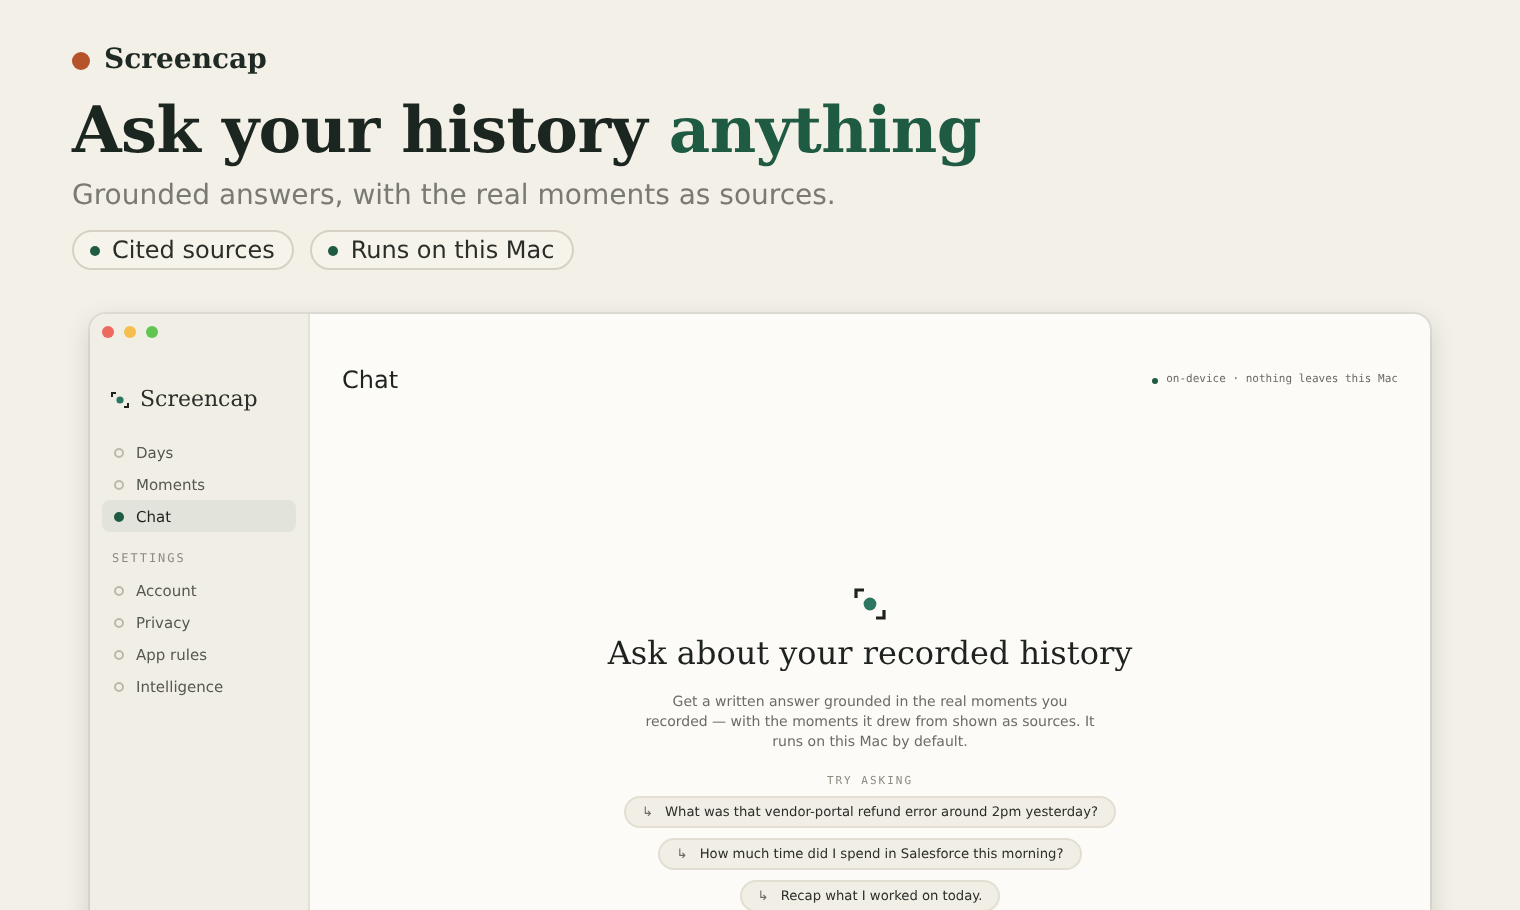 This screenshot has height=910, width=1520. What do you see at coordinates (442, 250) in the screenshot?
I see `feature-chip: Runs on this Mac` at bounding box center [442, 250].